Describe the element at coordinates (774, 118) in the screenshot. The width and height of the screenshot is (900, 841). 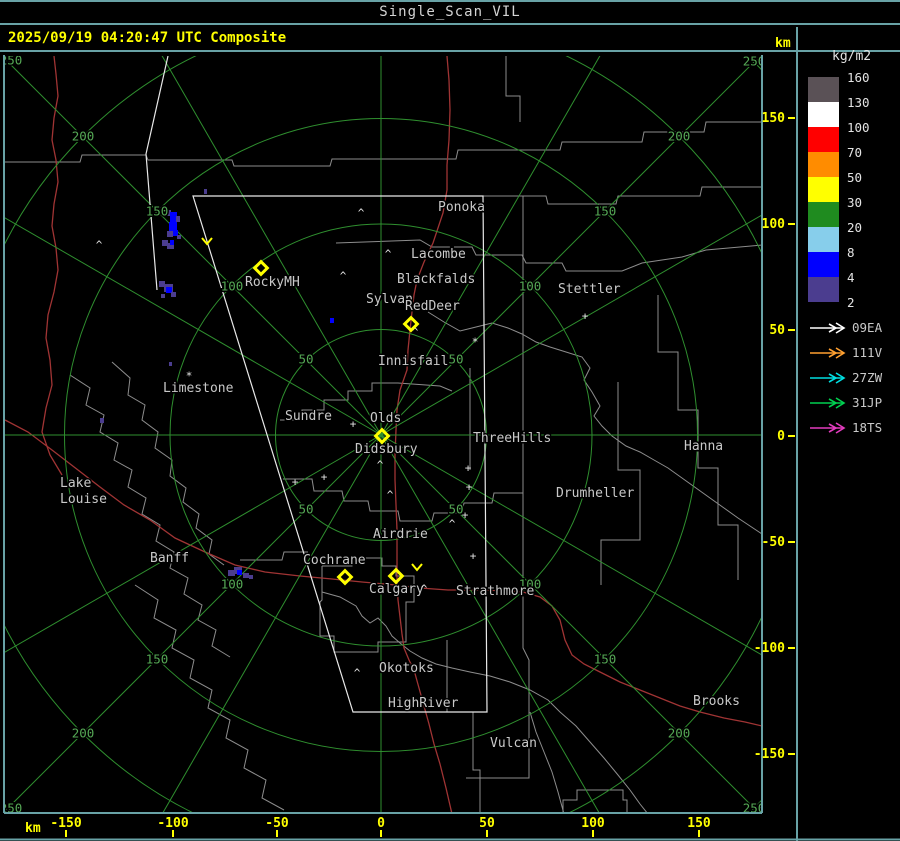
I see `right-axis-tick-label: 150` at that location.